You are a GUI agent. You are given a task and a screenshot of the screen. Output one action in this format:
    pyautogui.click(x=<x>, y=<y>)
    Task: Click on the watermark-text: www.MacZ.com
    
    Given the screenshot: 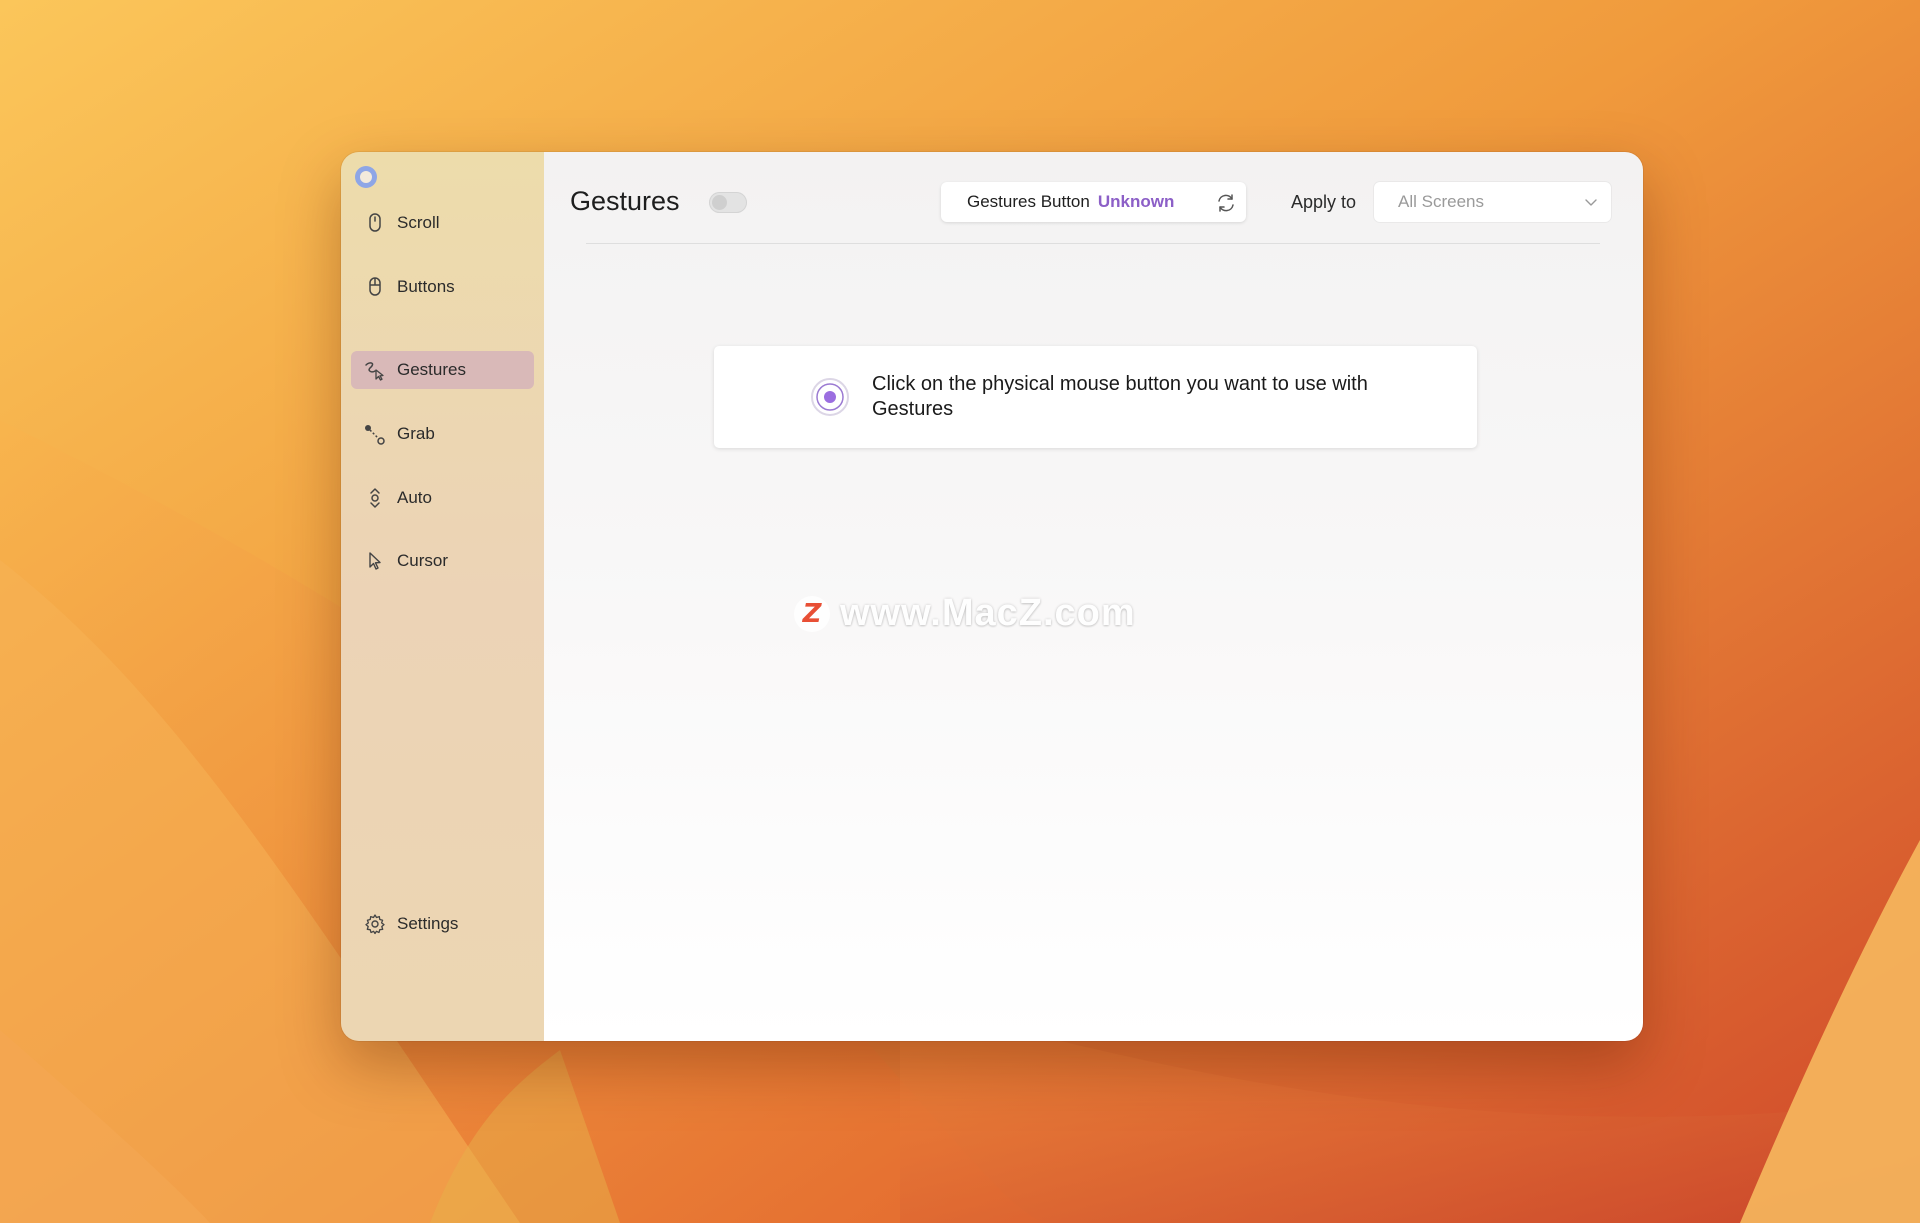 What is the action you would take?
    pyautogui.click(x=988, y=613)
    